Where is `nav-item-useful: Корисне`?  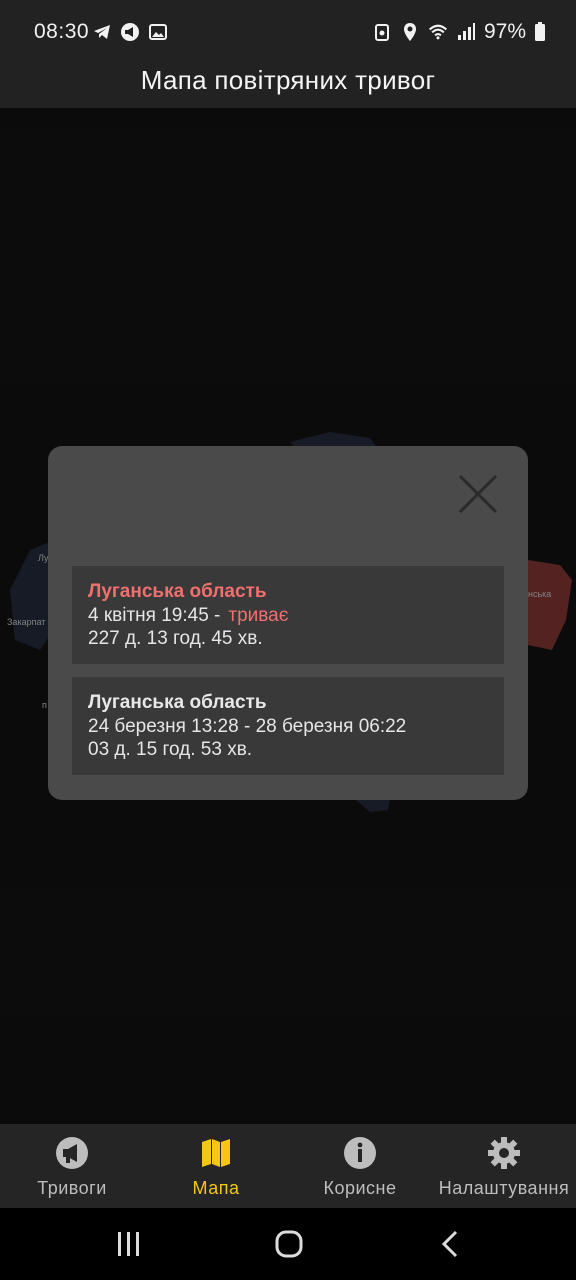
nav-item-useful: Корисне is located at coordinates (360, 1166).